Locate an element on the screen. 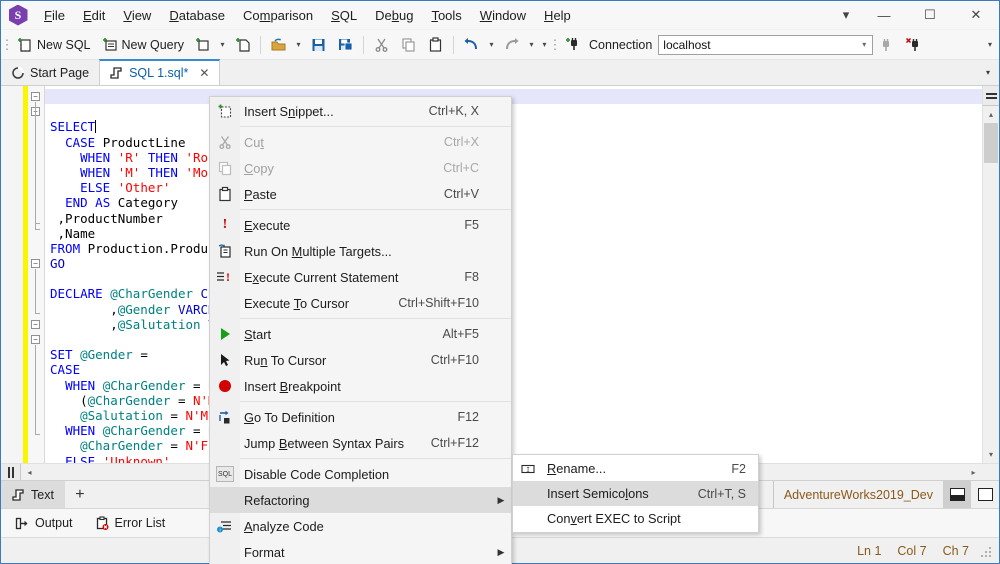 Image resolution: width=1000 pixels, height=564 pixels. new-window-dropdown-arrow: ▾ is located at coordinates (222, 45).